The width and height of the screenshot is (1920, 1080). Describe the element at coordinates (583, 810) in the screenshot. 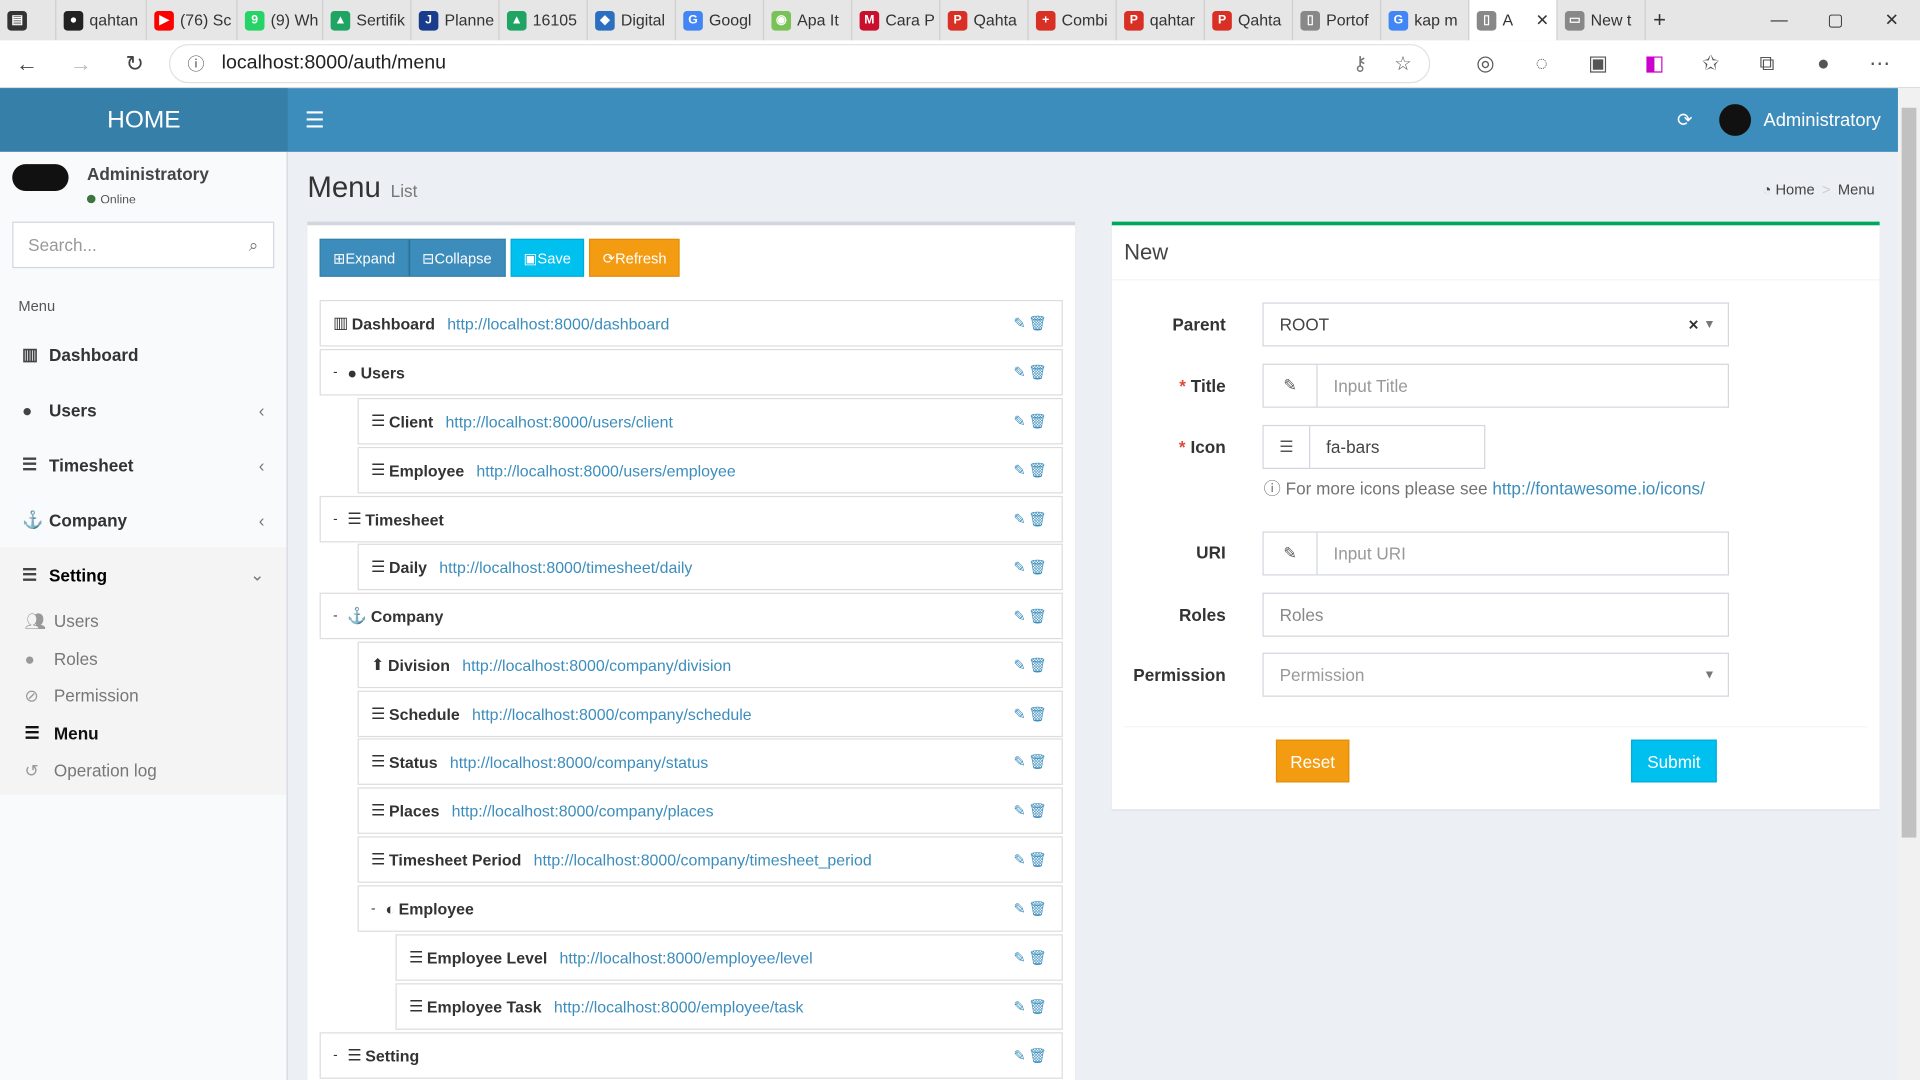

I see `tree-row-uri: http://localhost:8000/company/places` at that location.